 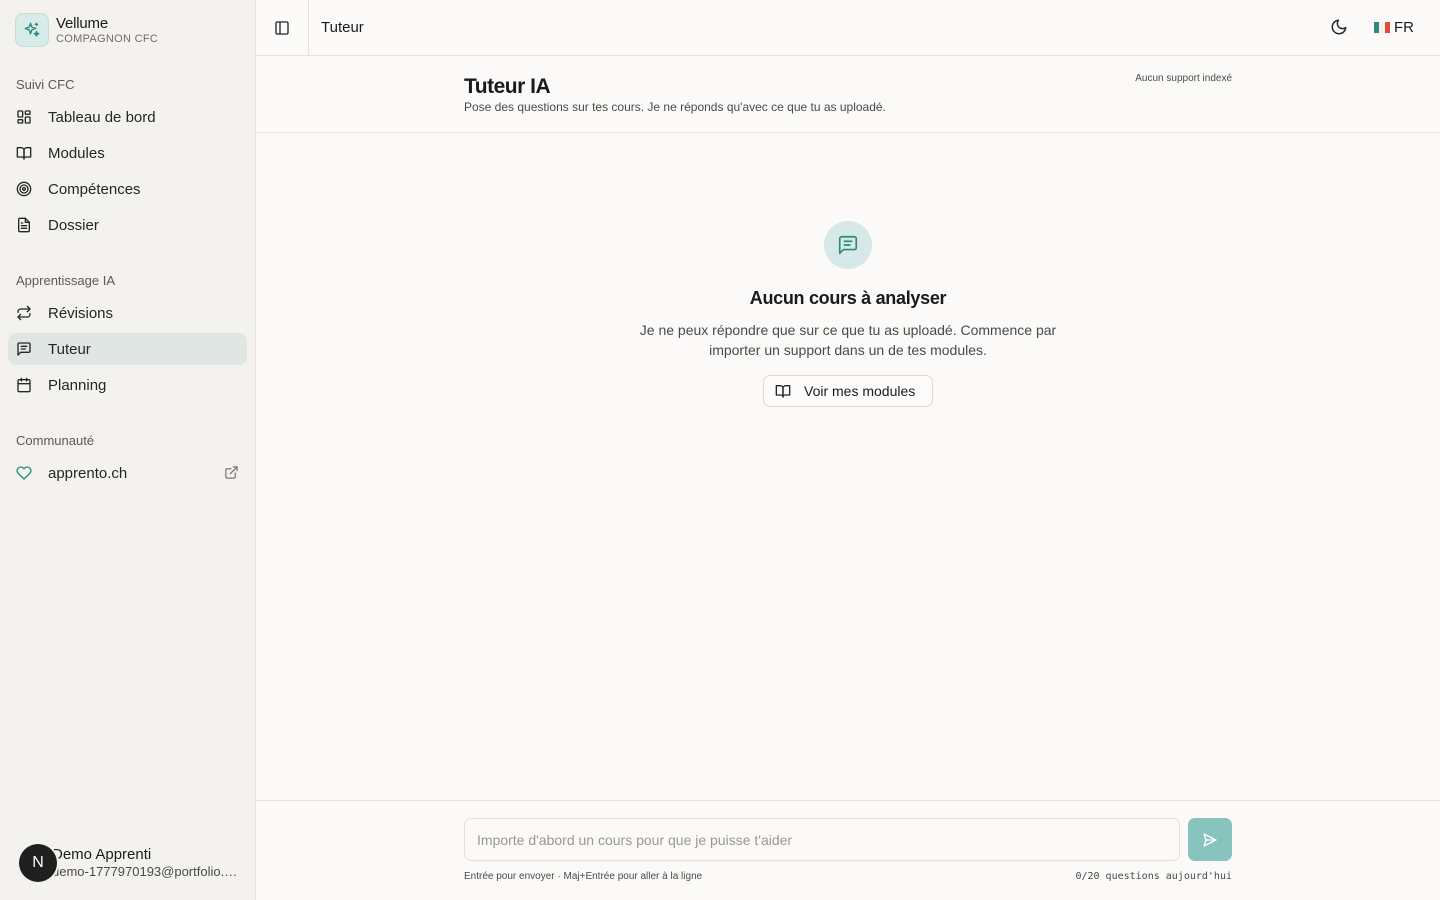 I want to click on moon-icon, so click(x=1339, y=27).